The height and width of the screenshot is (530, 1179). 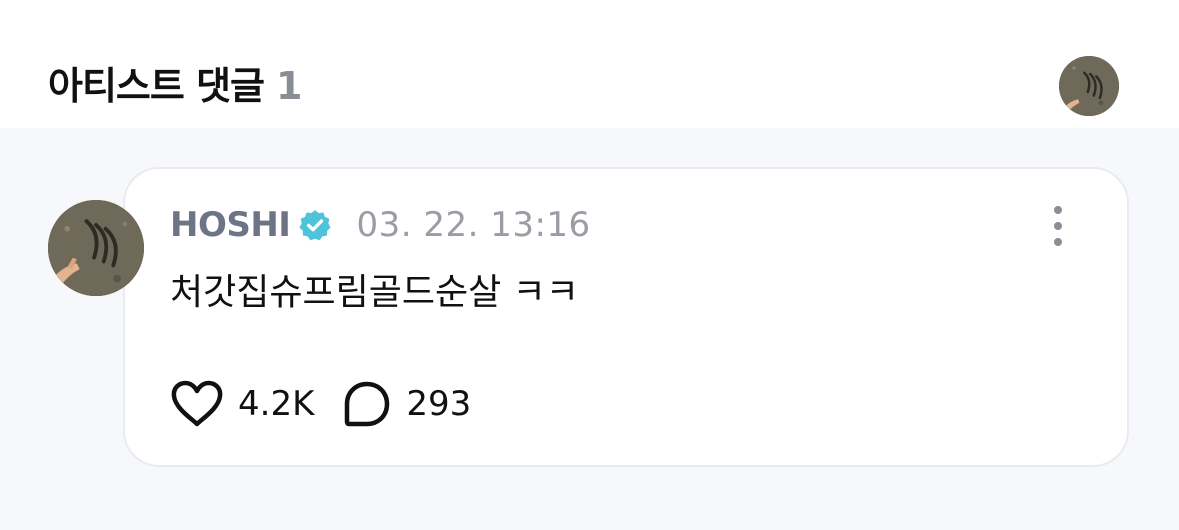 I want to click on verified-badge-icon, so click(x=315, y=225).